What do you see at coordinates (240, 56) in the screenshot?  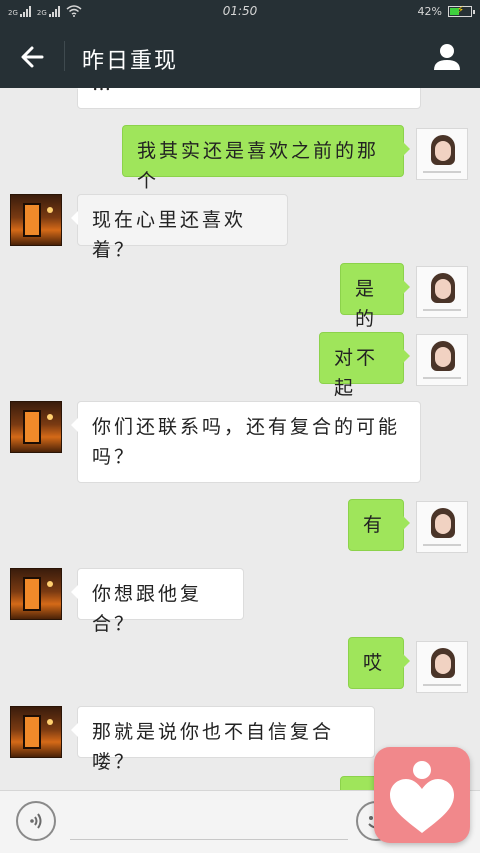 I see `chat-header: 昨日重现` at bounding box center [240, 56].